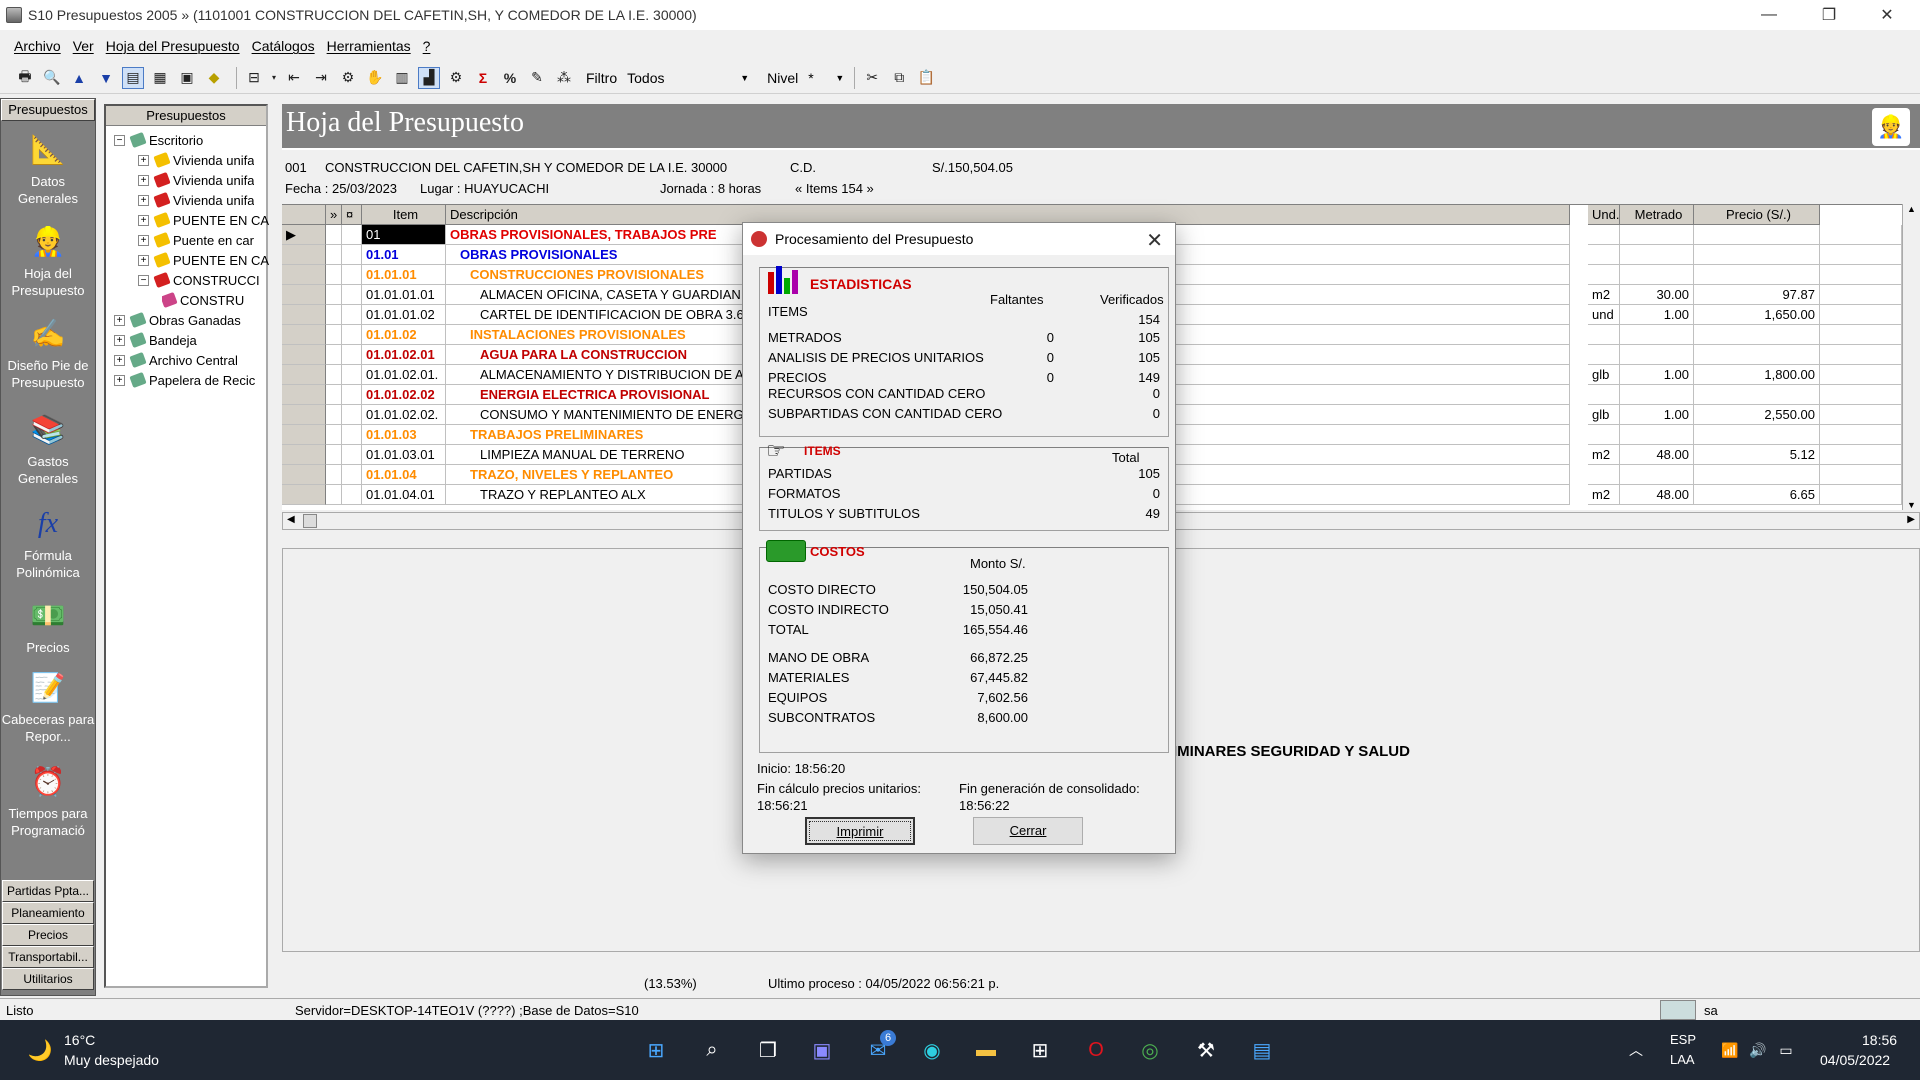  I want to click on chrome-icon: ◎, so click(1150, 1050).